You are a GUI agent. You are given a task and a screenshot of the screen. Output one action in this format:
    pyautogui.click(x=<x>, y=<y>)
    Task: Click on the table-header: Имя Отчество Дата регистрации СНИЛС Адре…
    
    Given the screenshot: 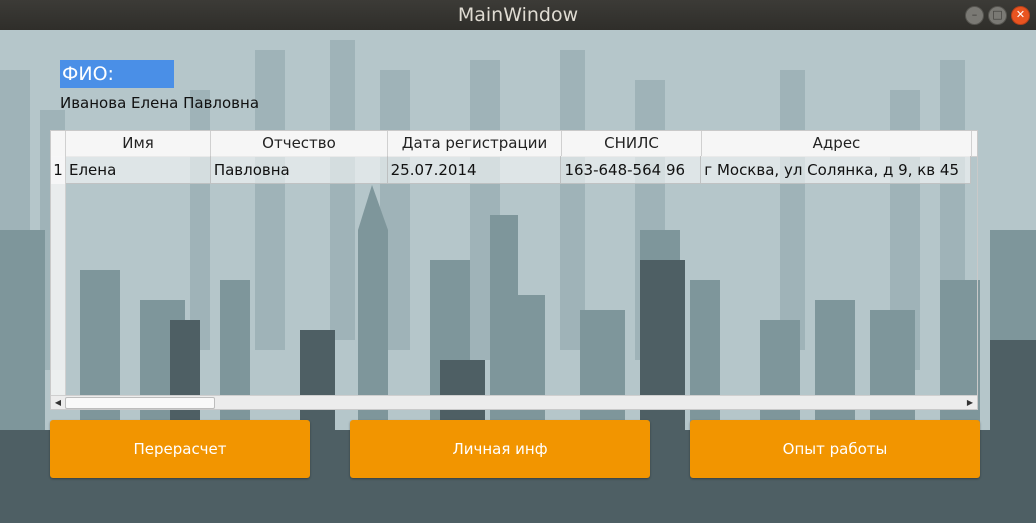 What is the action you would take?
    pyautogui.click(x=514, y=144)
    